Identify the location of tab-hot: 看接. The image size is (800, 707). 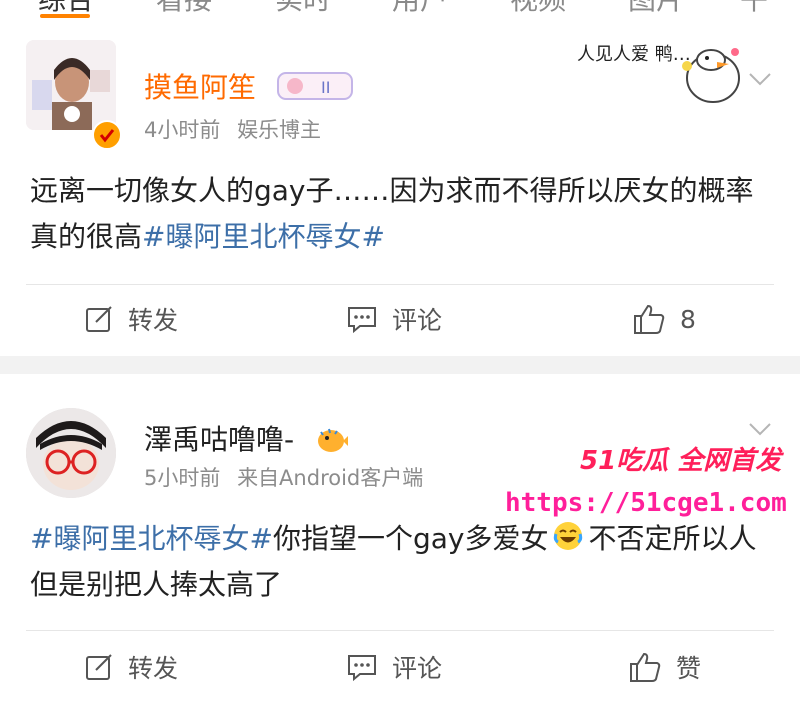
(184, 9).